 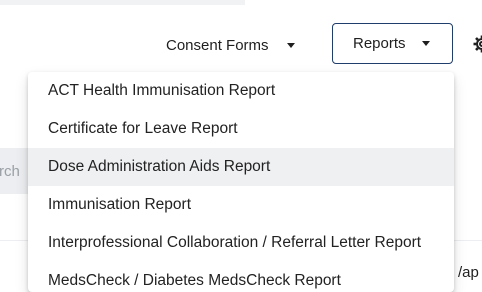 What do you see at coordinates (468, 272) in the screenshot?
I see `background-partial-text: /ap` at bounding box center [468, 272].